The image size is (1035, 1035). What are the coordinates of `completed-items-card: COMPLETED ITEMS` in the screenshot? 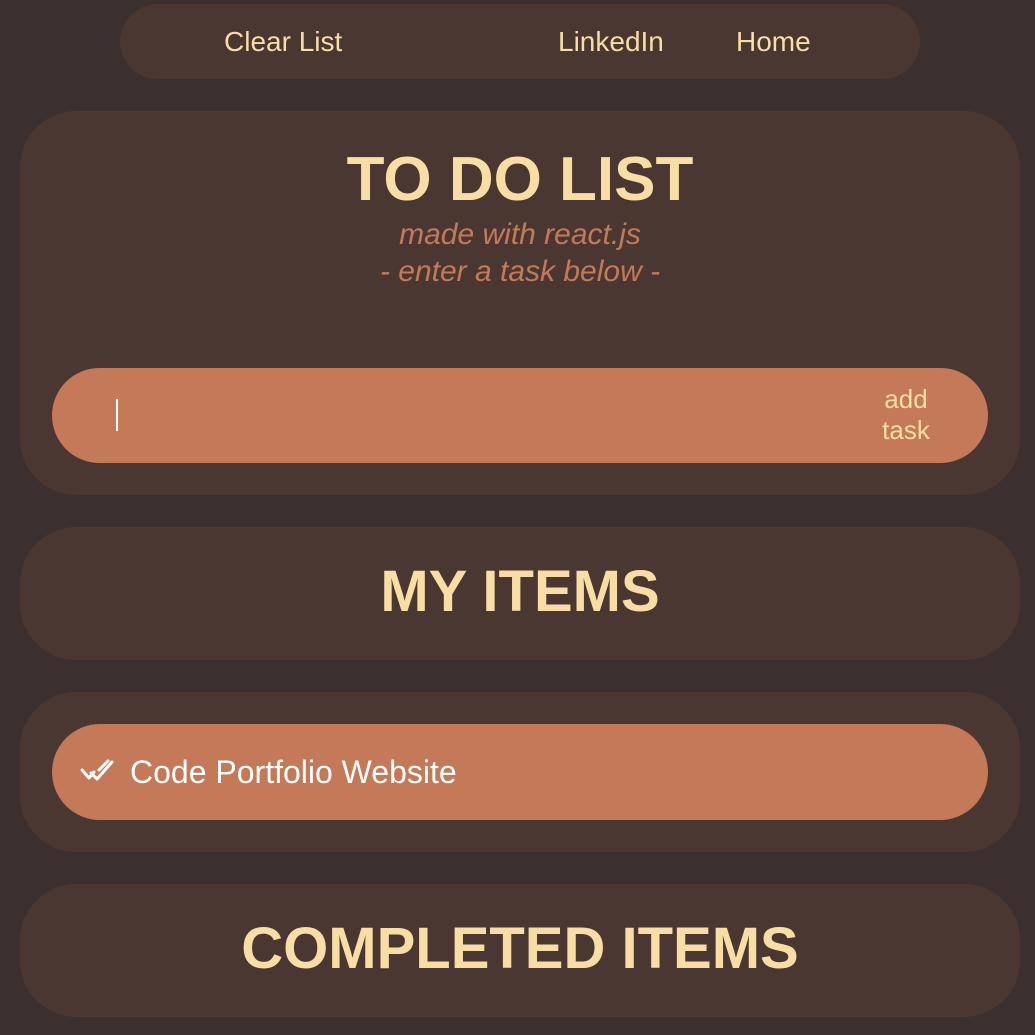 It's located at (520, 950).